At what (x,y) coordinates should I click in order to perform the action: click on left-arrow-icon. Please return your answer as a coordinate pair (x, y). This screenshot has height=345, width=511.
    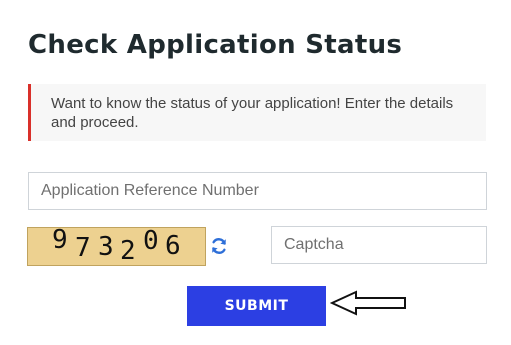
    Looking at the image, I should click on (368, 305).